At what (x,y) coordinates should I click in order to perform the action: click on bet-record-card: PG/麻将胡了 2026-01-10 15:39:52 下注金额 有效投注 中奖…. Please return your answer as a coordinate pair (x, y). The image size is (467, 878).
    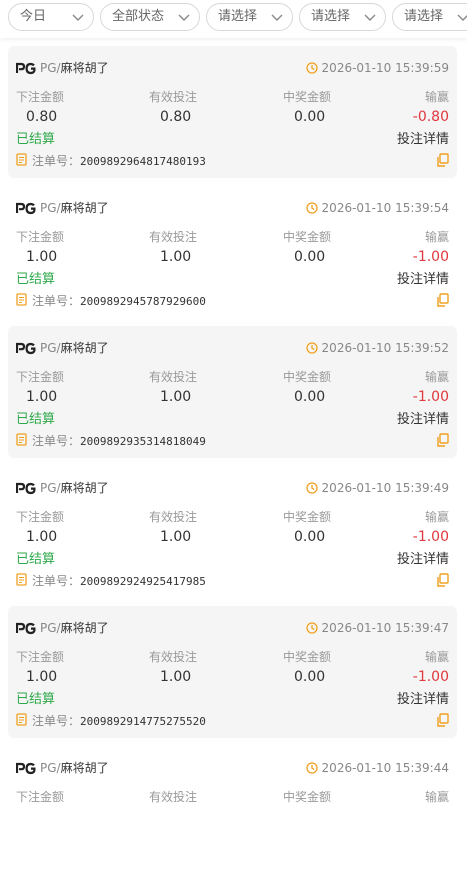
    Looking at the image, I should click on (232, 392).